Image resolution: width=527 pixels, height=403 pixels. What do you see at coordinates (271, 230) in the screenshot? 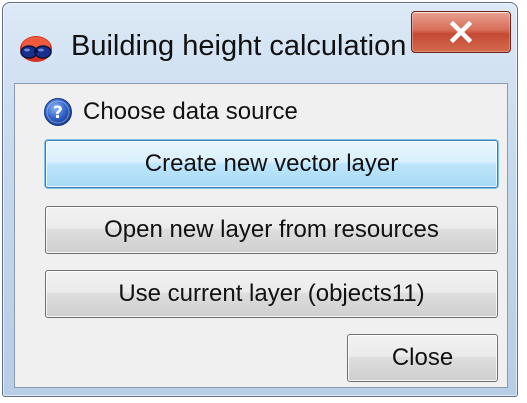
I see `open-new-layer-from-resources-button: Open new layer from resources` at bounding box center [271, 230].